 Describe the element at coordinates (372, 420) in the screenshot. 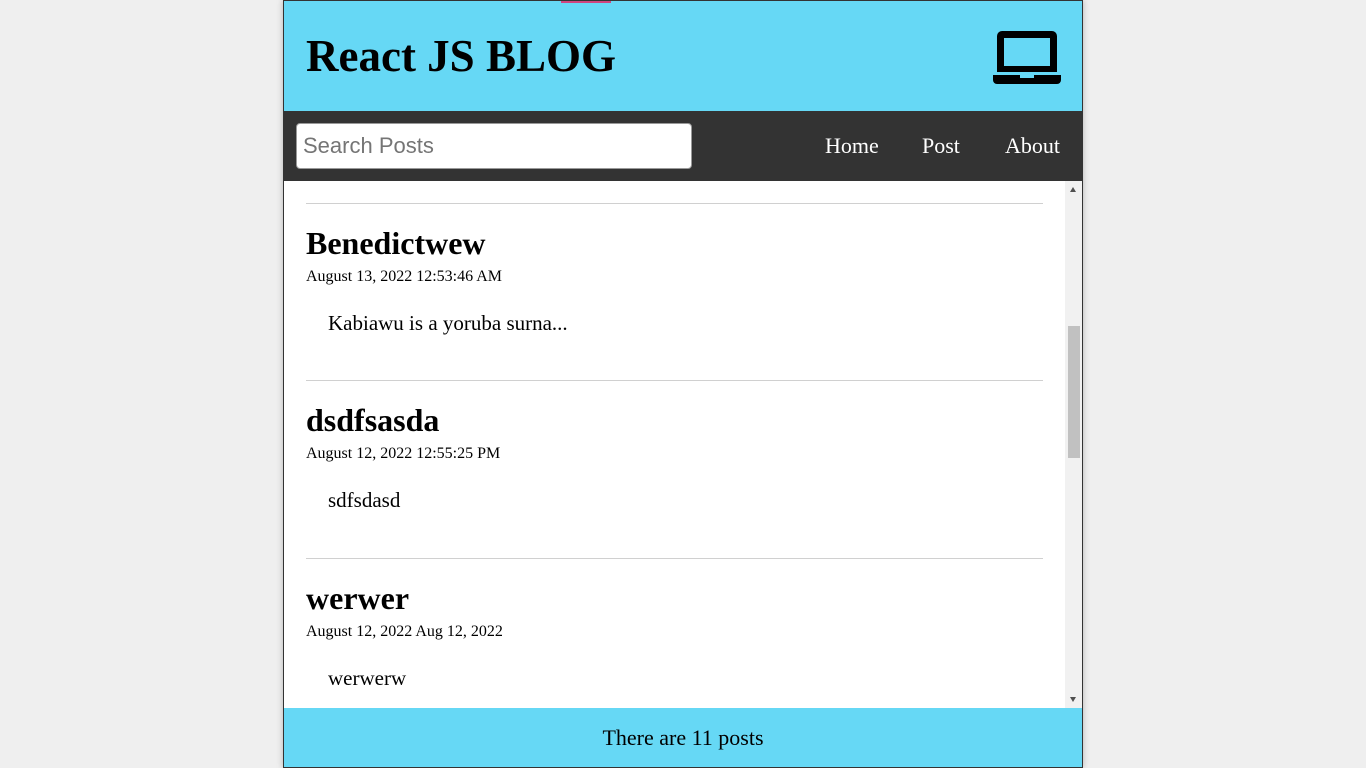

I see `post-title: dsdfsasda` at that location.